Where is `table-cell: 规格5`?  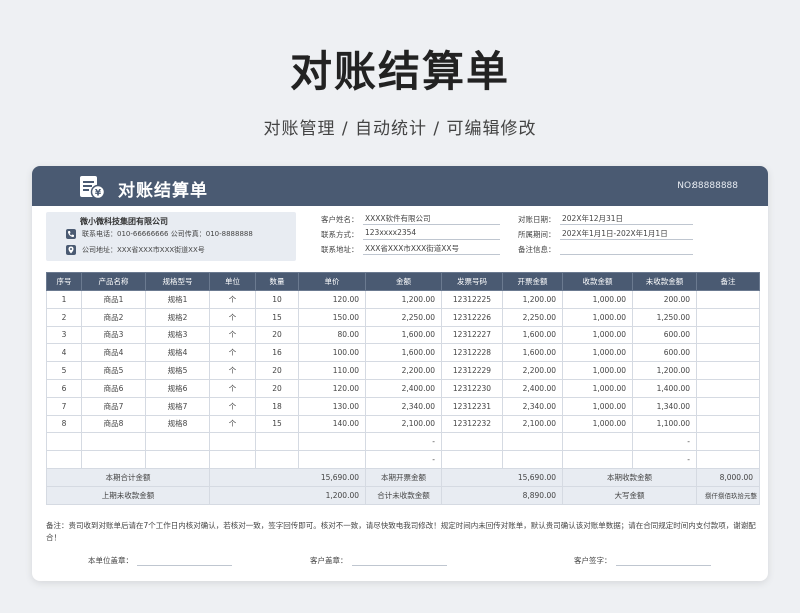 table-cell: 规格5 is located at coordinates (177, 370).